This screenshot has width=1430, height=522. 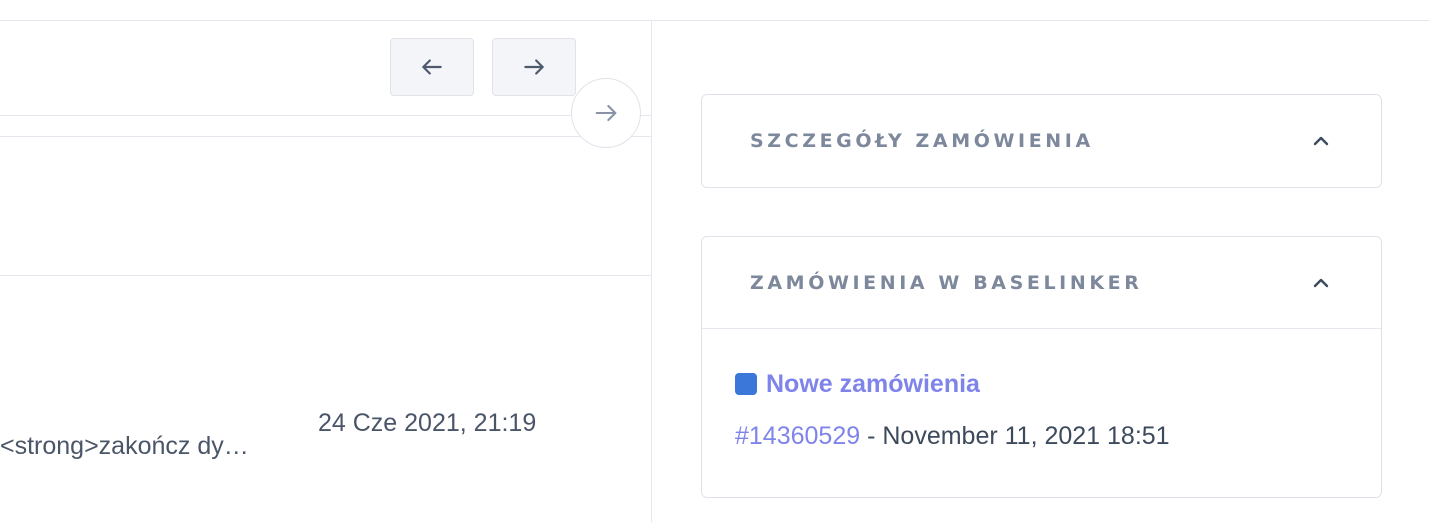 What do you see at coordinates (797, 436) in the screenshot?
I see `order-number-link: #14360529` at bounding box center [797, 436].